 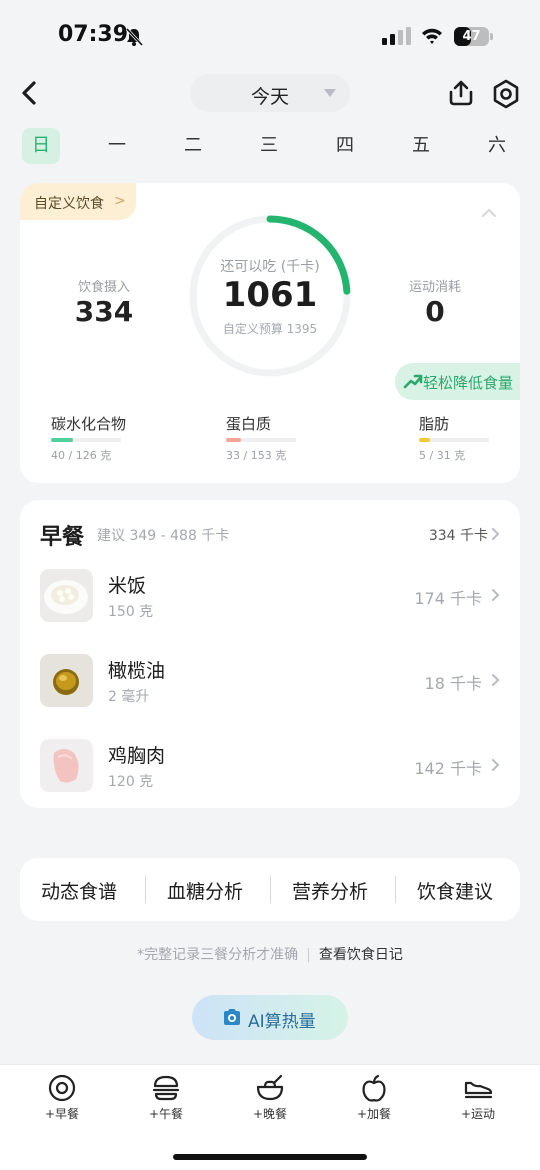 I want to click on add-dinner-button: +晚餐, so click(x=270, y=1097).